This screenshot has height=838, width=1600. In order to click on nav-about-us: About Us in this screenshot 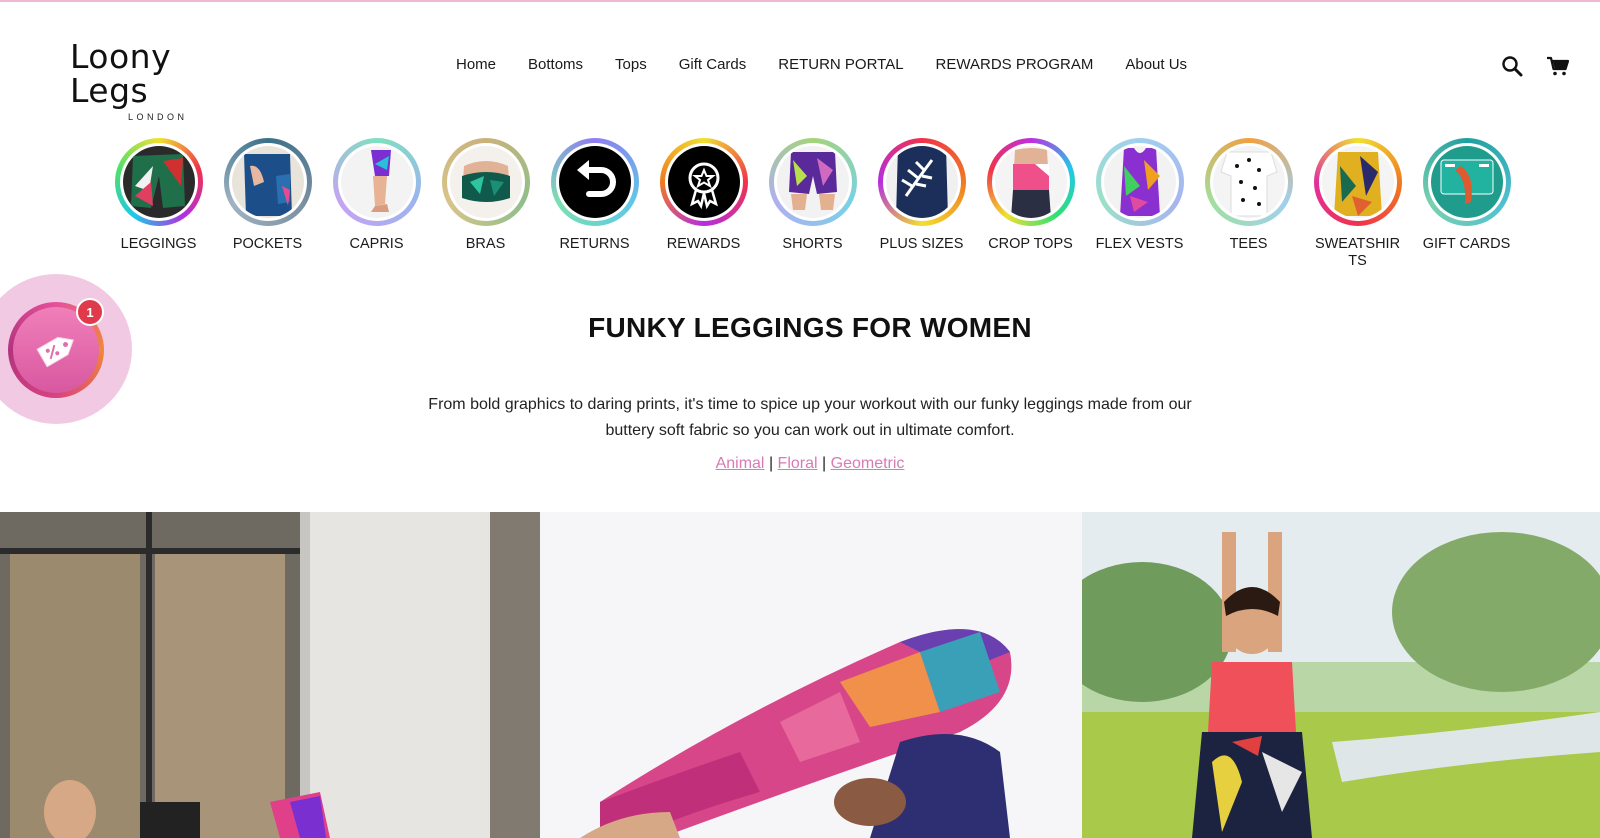, I will do `click(1156, 64)`.